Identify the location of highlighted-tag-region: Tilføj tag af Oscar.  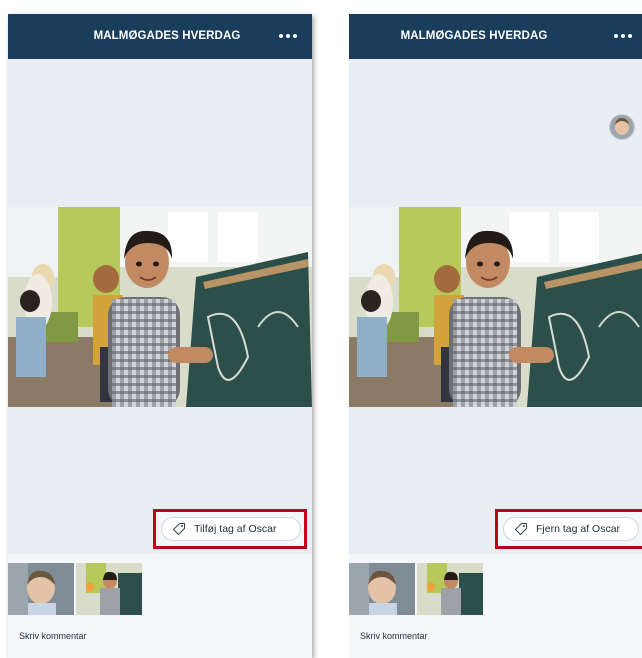
(230, 529).